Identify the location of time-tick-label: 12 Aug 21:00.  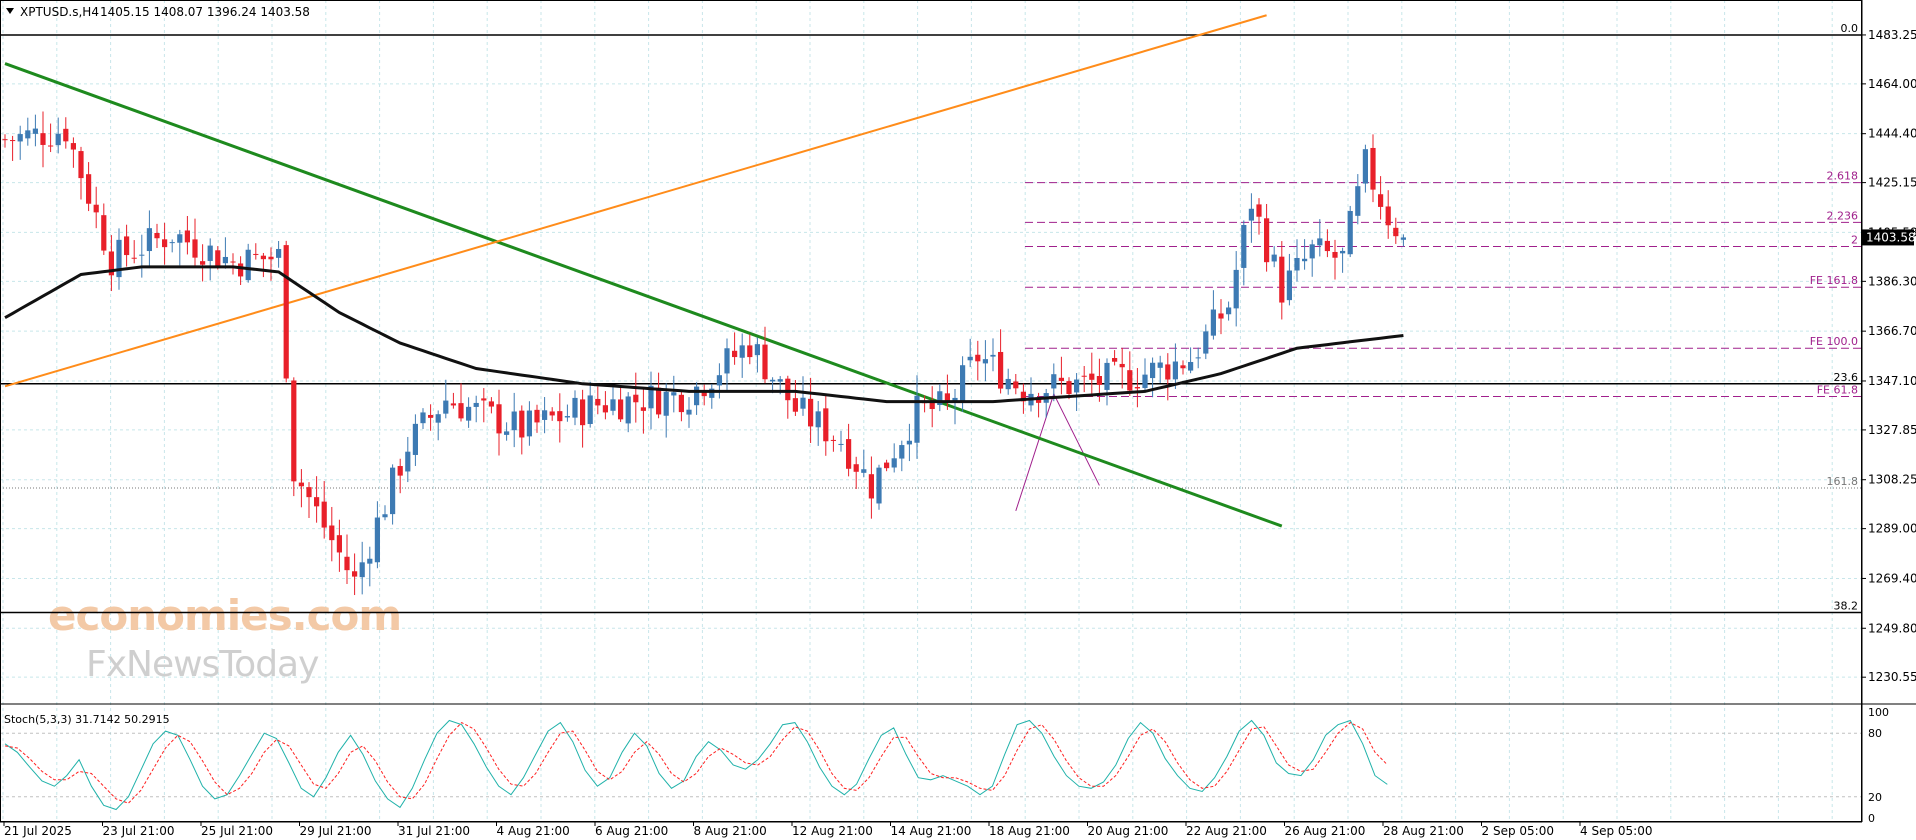
(832, 831).